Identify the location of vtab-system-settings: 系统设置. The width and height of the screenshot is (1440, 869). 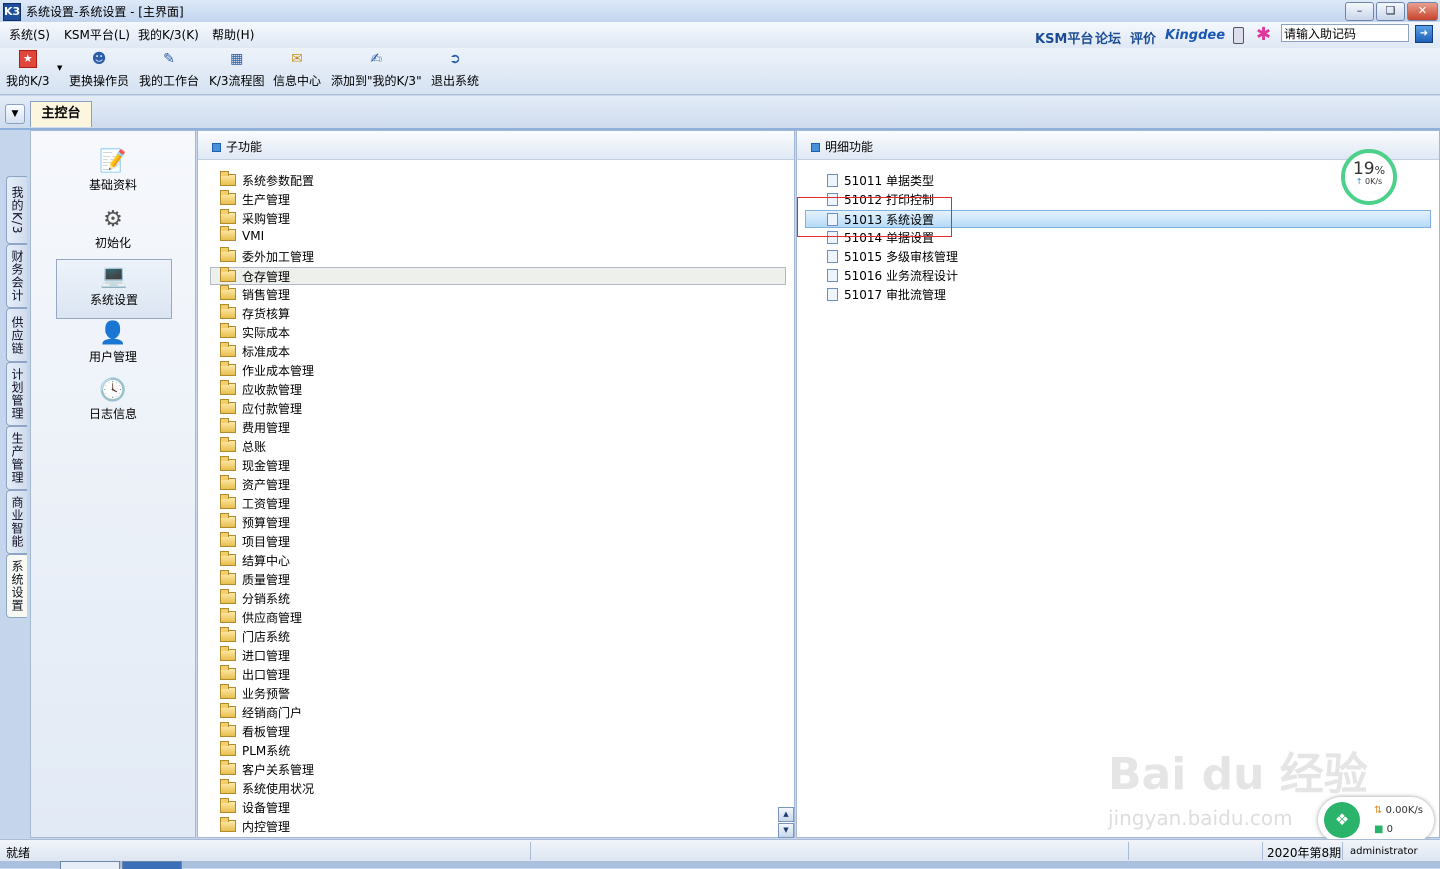
(16, 586).